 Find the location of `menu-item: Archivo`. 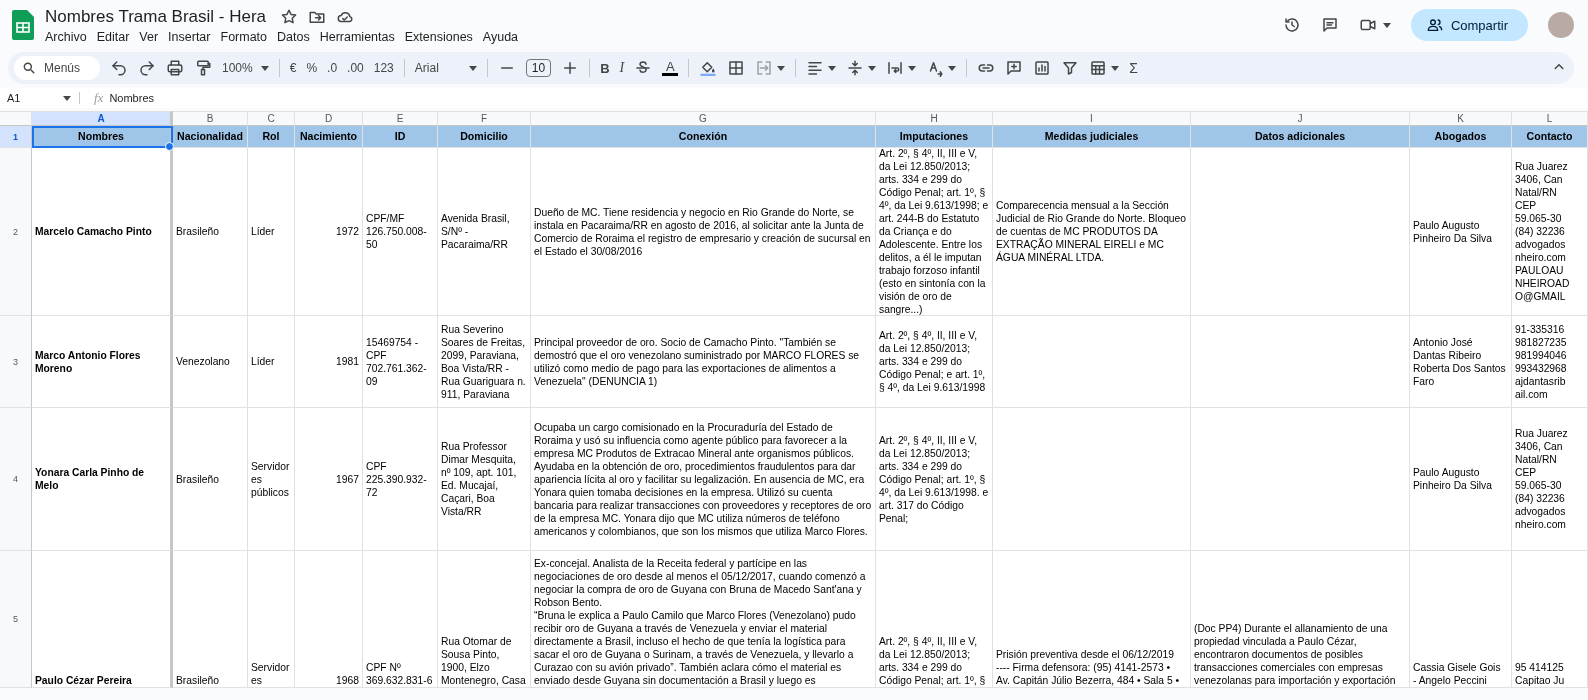

menu-item: Archivo is located at coordinates (68, 36).